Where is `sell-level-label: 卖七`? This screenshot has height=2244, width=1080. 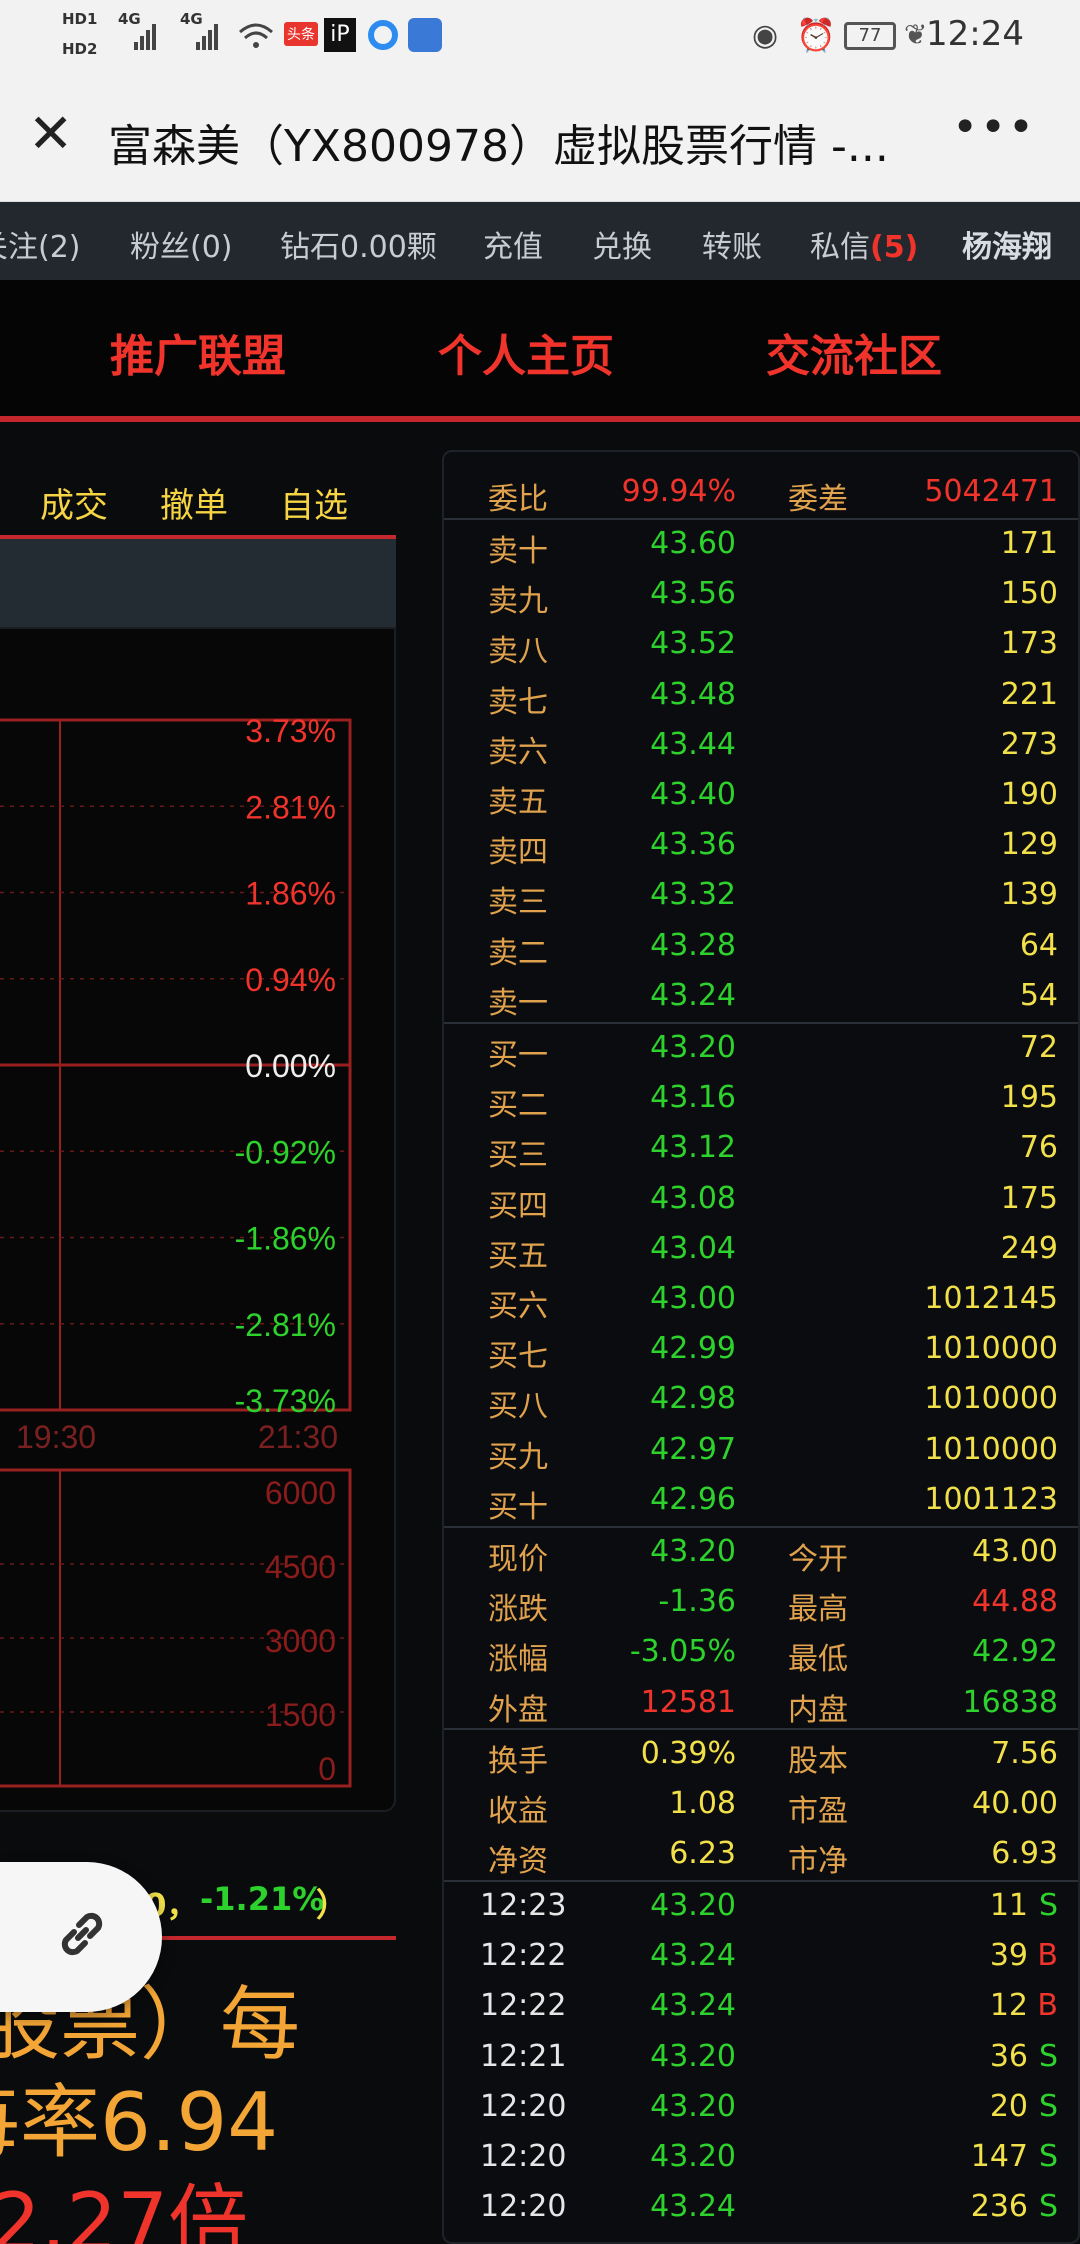
sell-level-label: 卖七 is located at coordinates (518, 702).